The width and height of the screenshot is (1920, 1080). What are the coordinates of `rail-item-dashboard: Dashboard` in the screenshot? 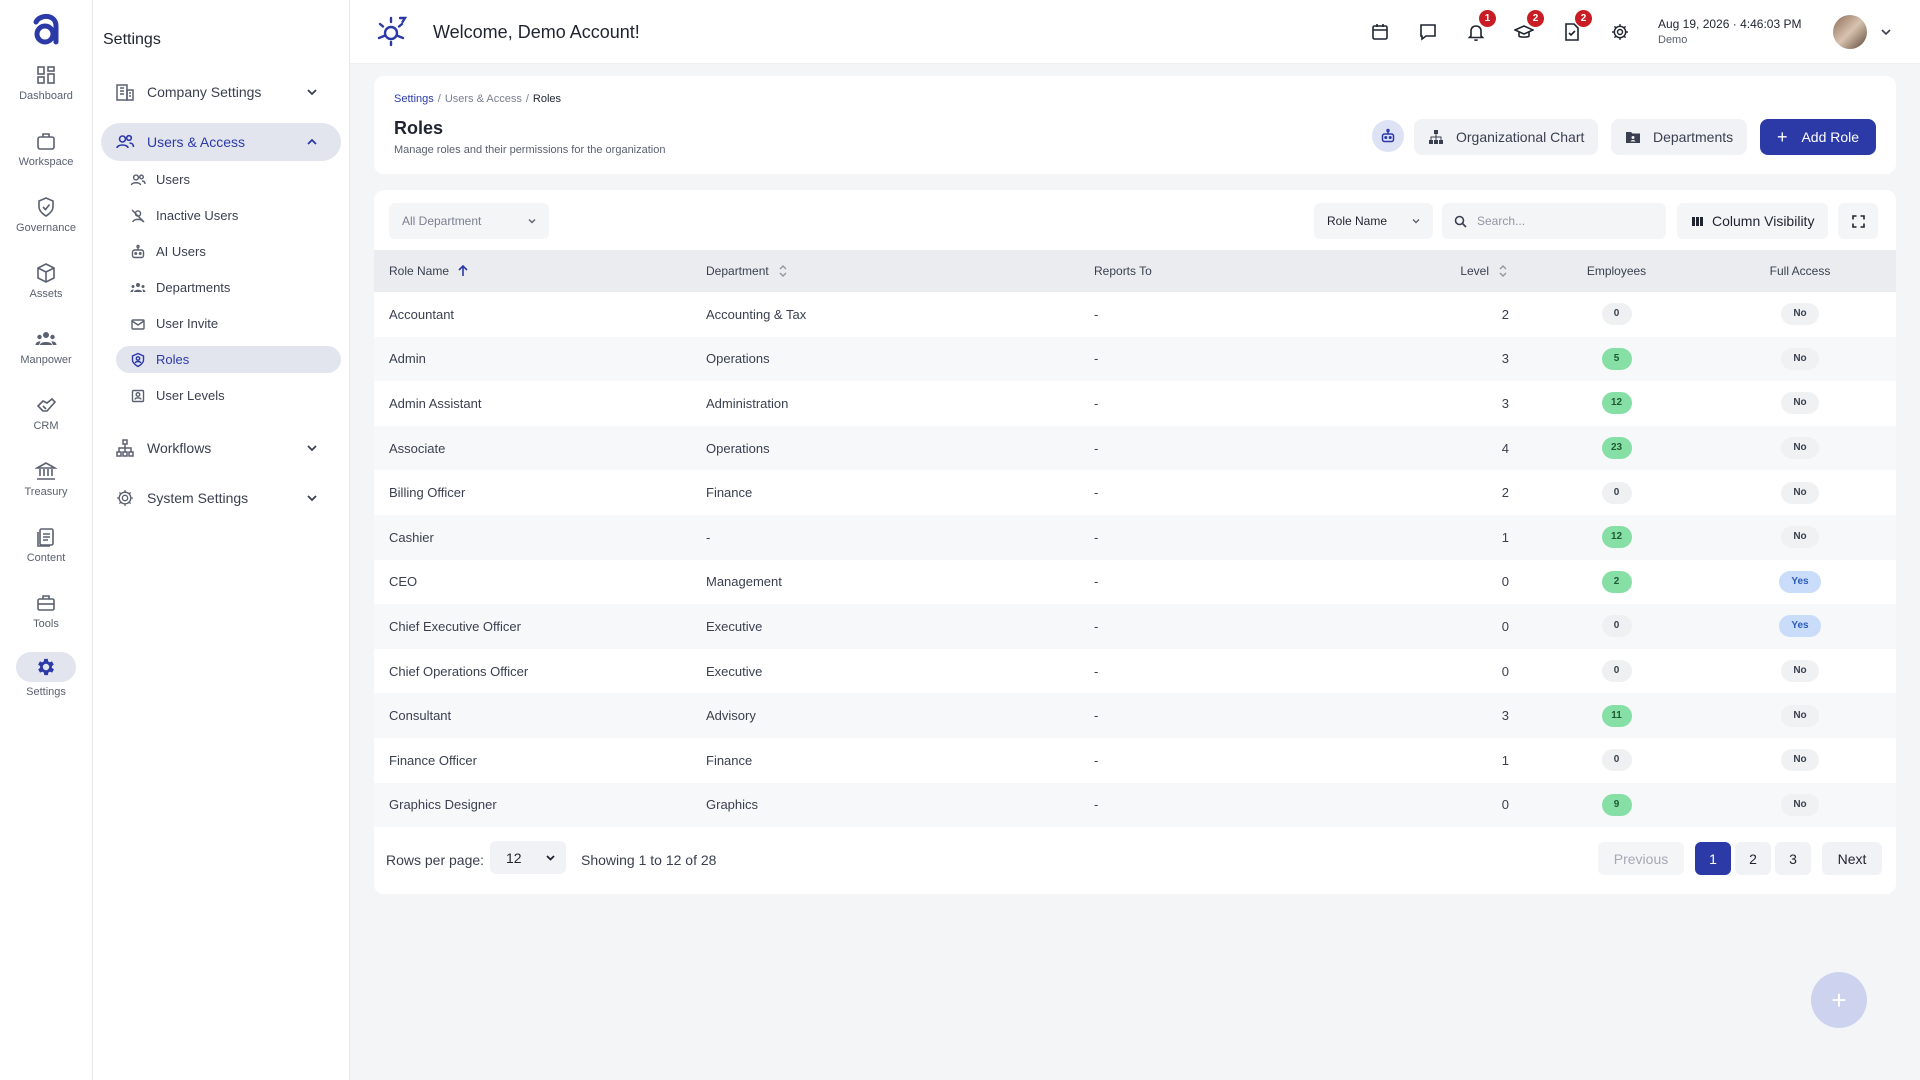 It's located at (46, 94).